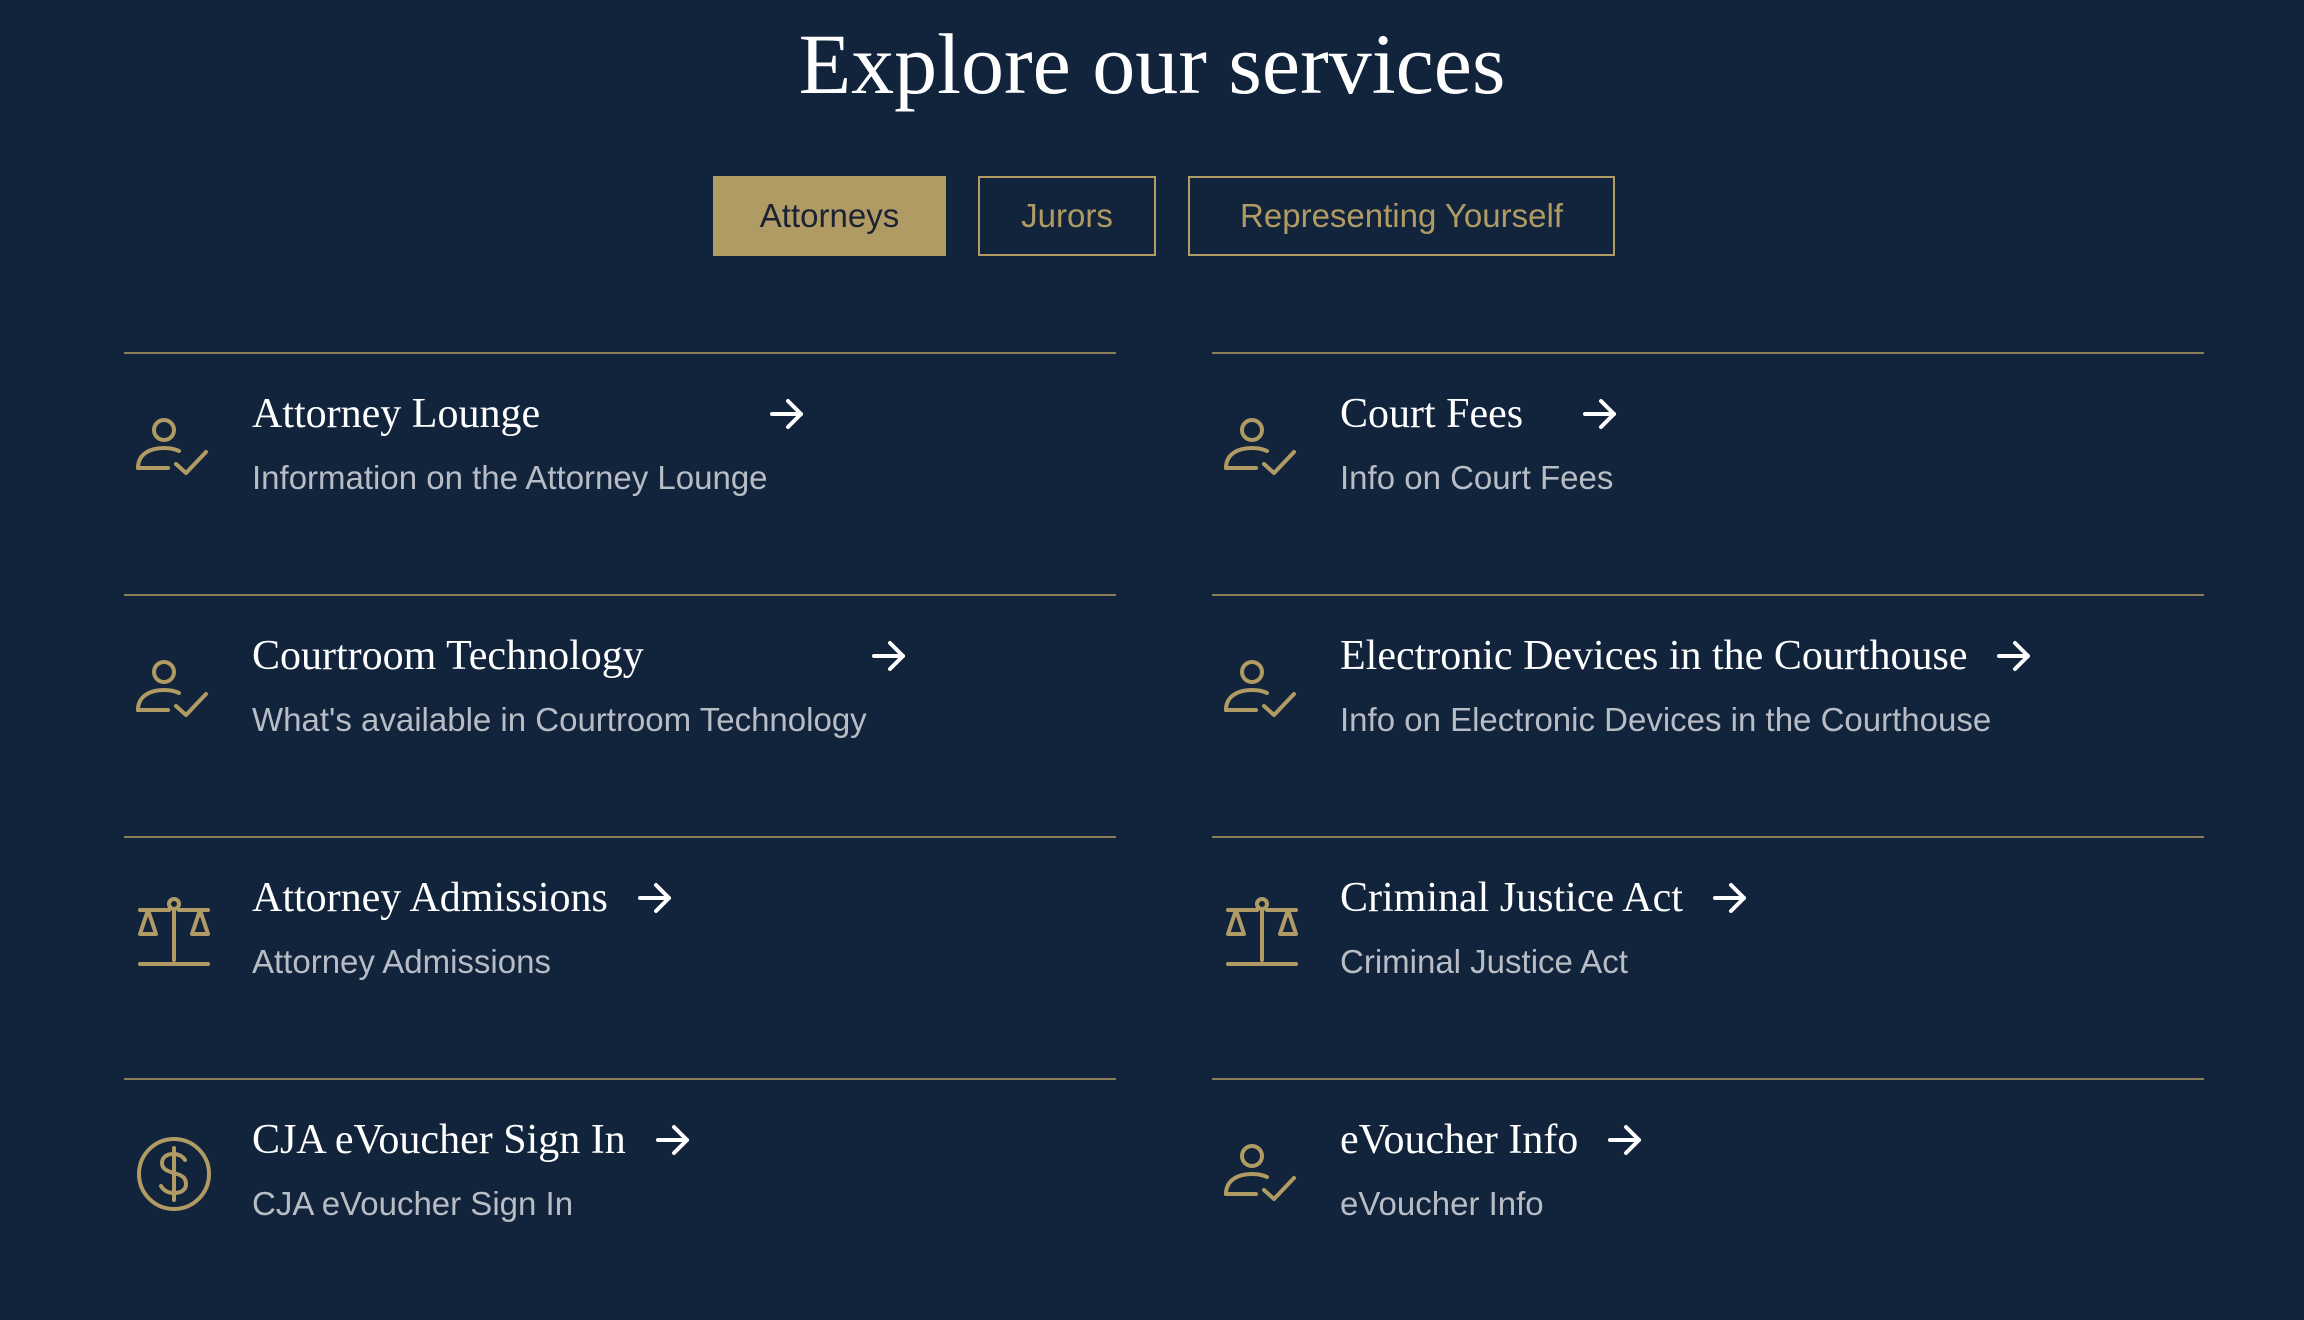  Describe the element at coordinates (620, 957) in the screenshot. I see `service-card-attorney-admissions: Attorney Admissions Attorney Admissions` at that location.